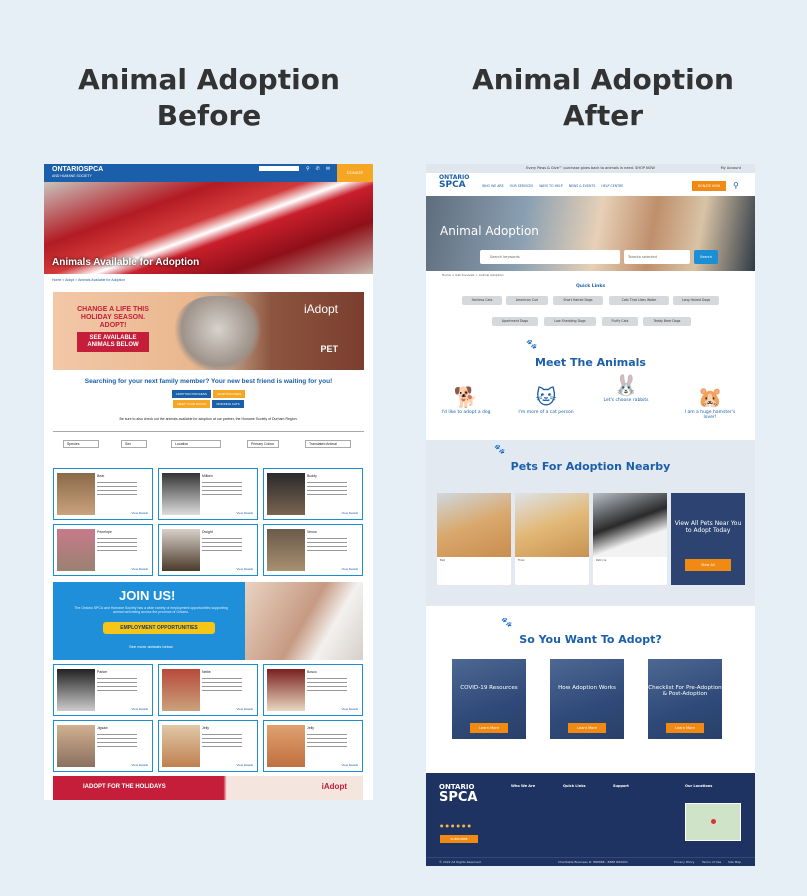  What do you see at coordinates (731, 168) in the screenshot?
I see `my-account-link: My Account` at bounding box center [731, 168].